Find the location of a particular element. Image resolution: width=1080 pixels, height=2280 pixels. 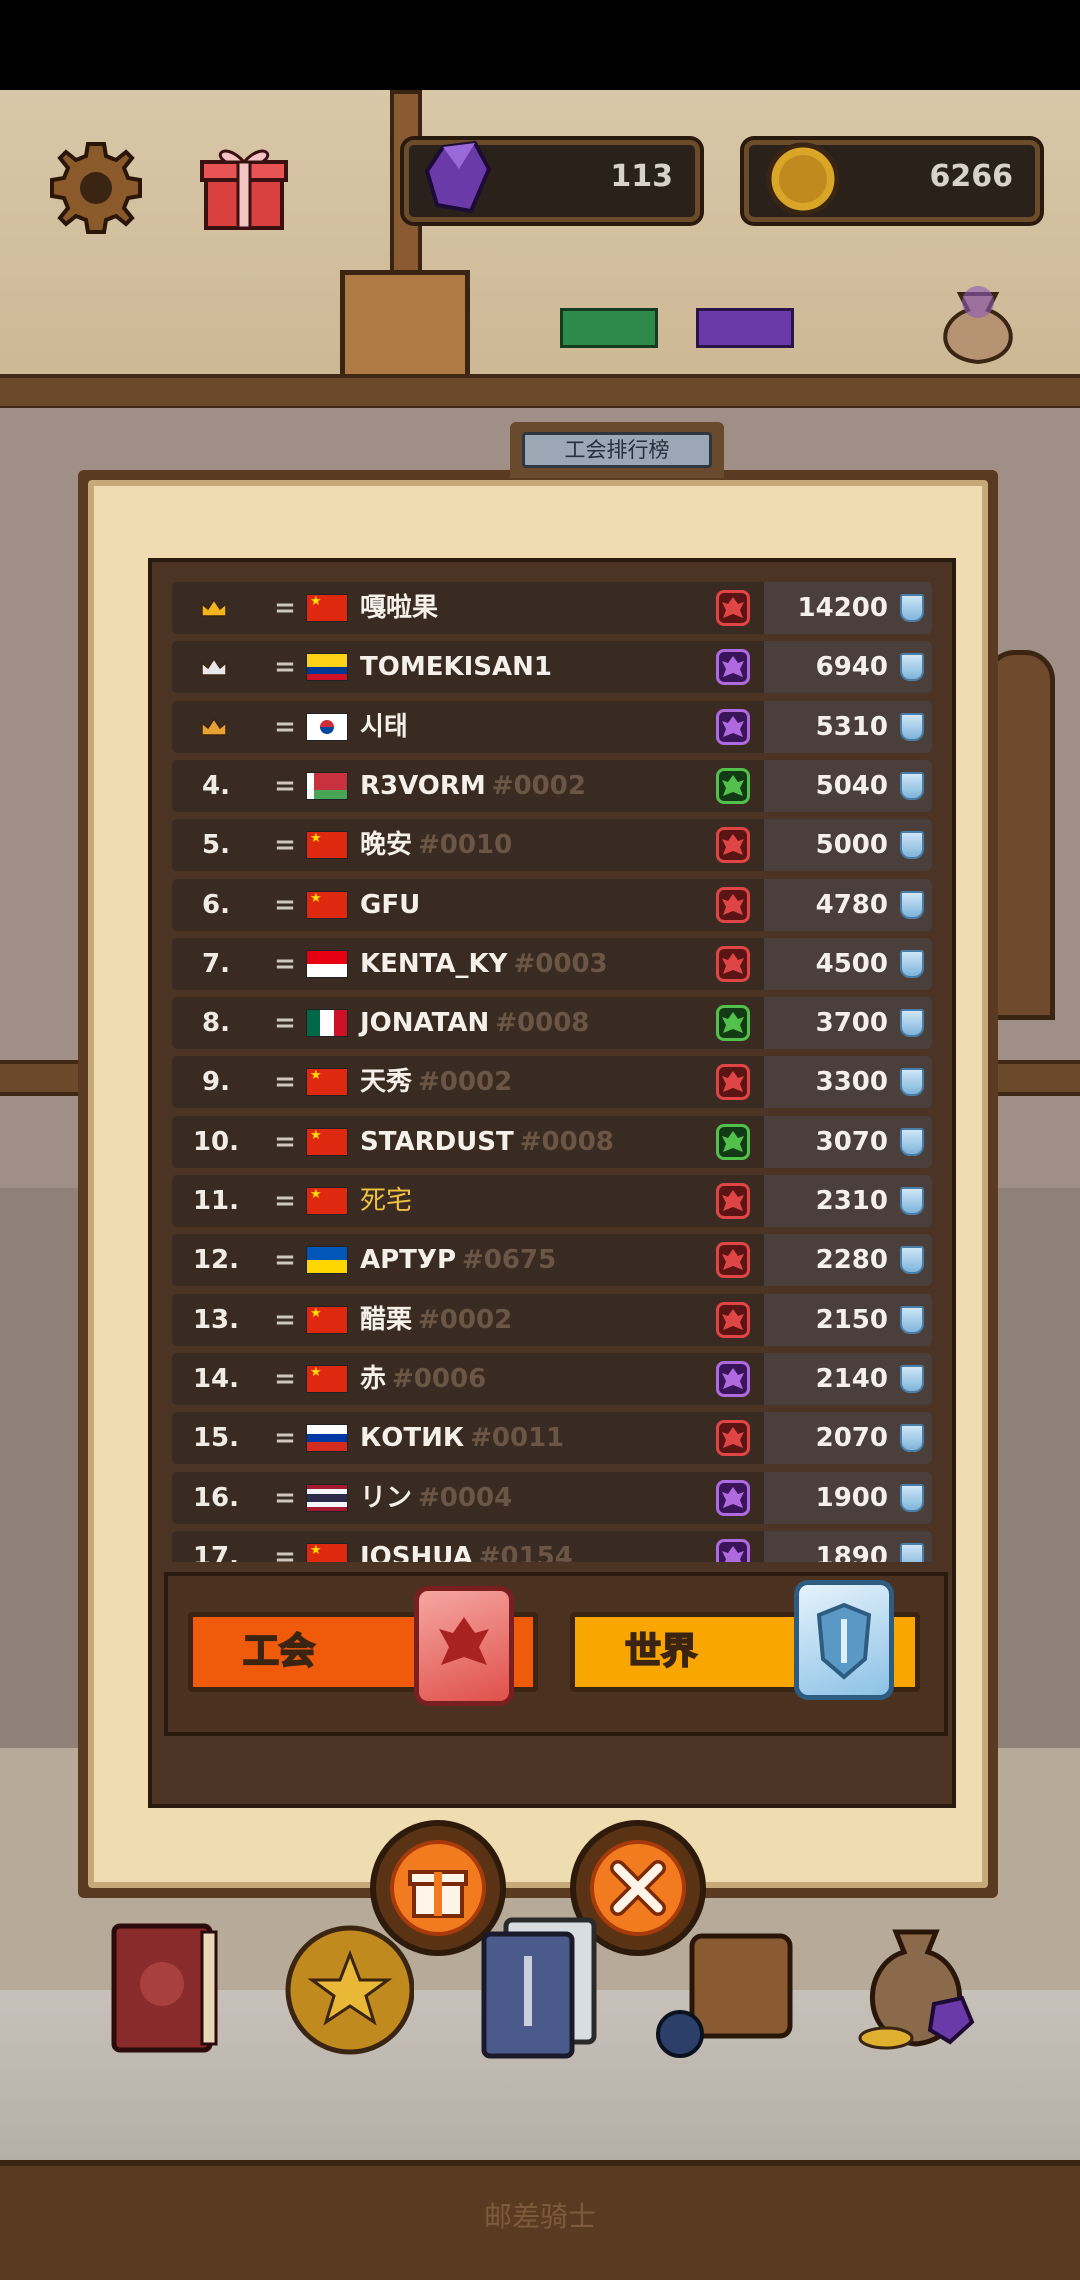

crown-icon is located at coordinates (214, 666).